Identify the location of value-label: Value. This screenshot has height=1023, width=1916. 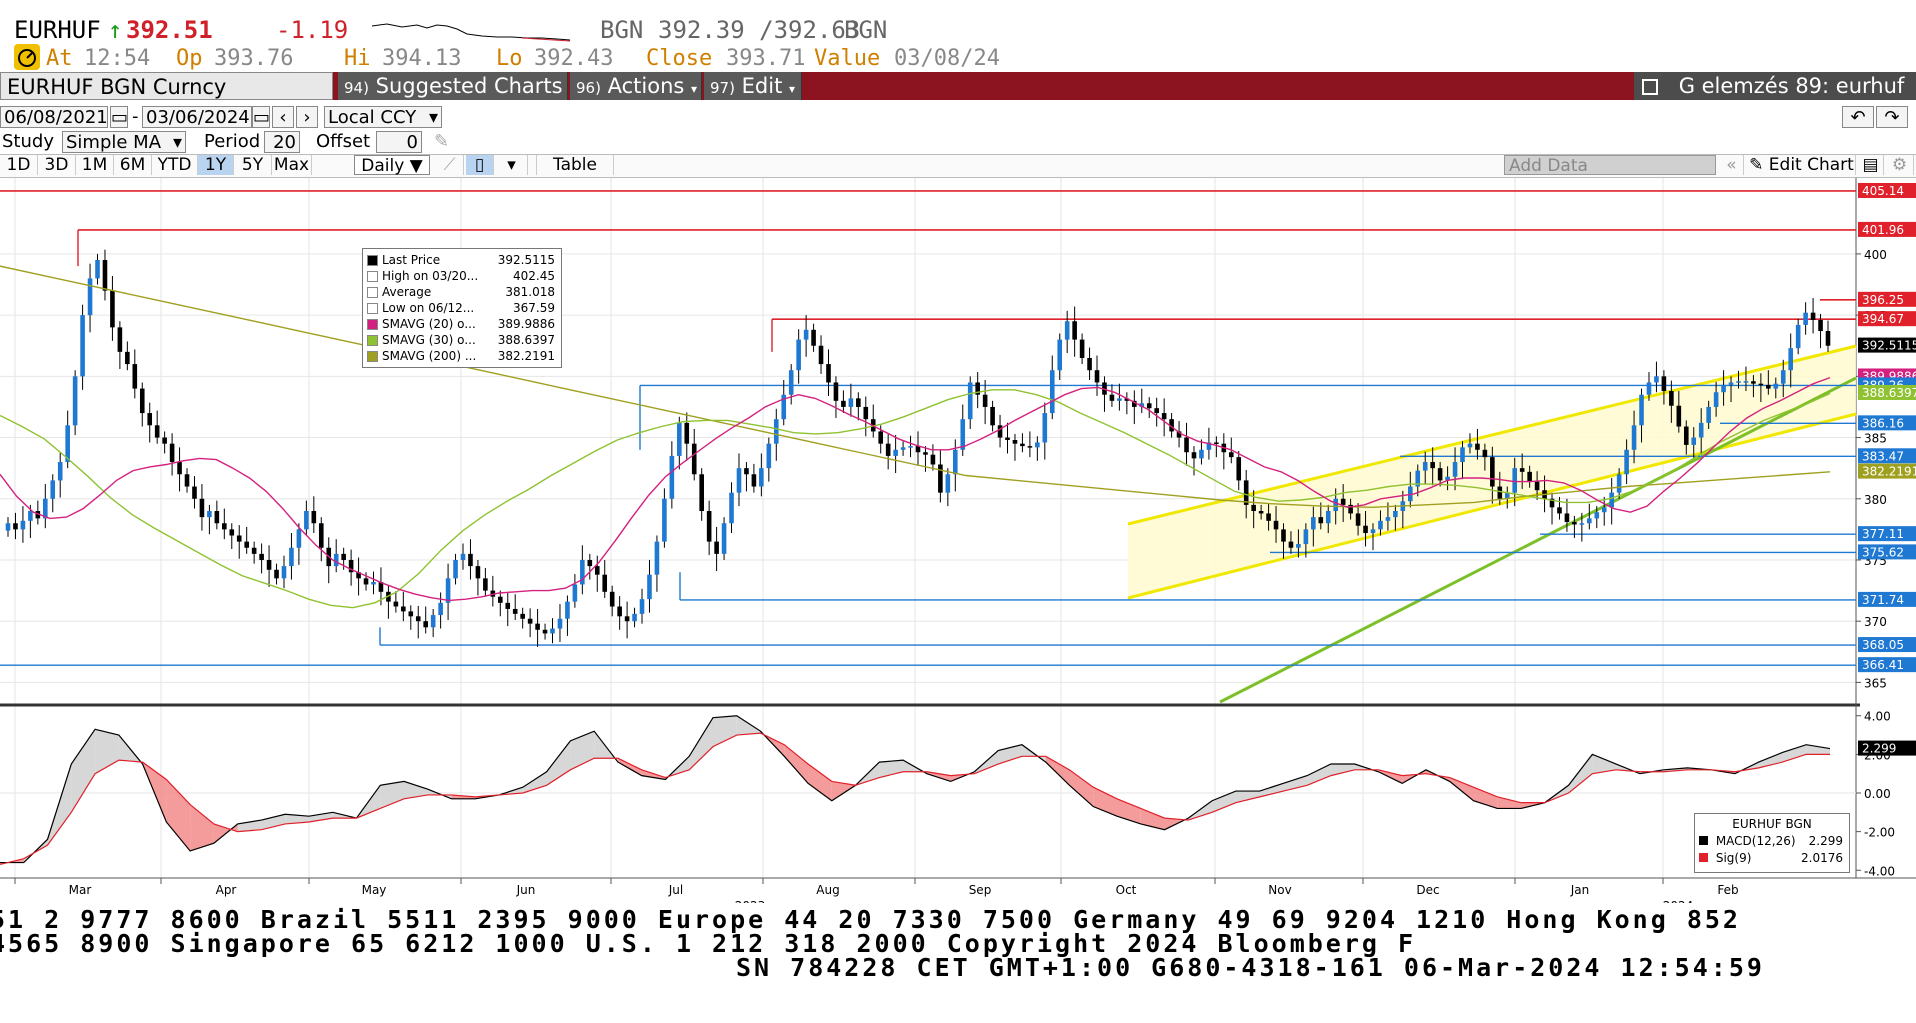
(847, 58).